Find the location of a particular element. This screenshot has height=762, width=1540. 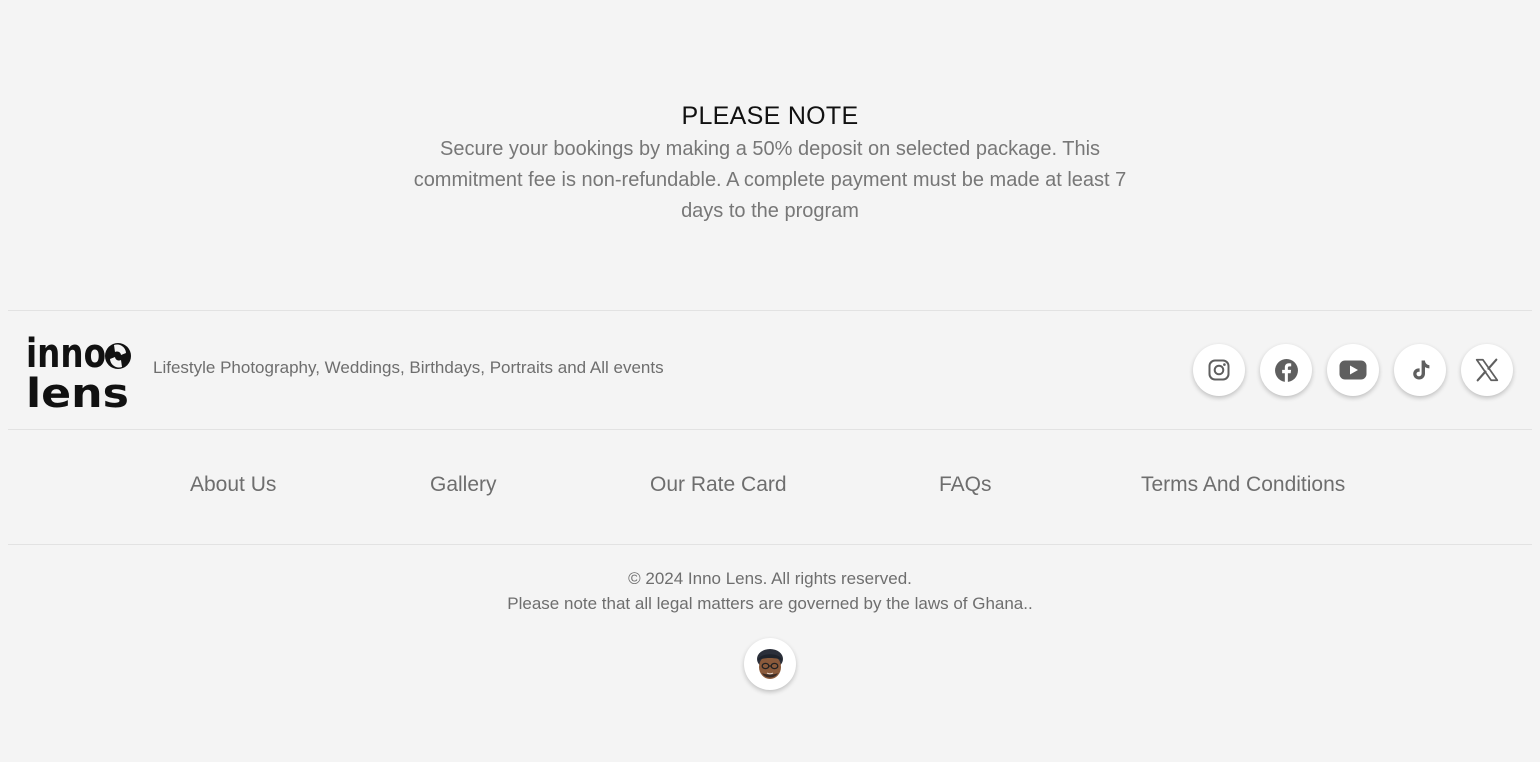

nav-link-faqs: FAQs is located at coordinates (965, 485).